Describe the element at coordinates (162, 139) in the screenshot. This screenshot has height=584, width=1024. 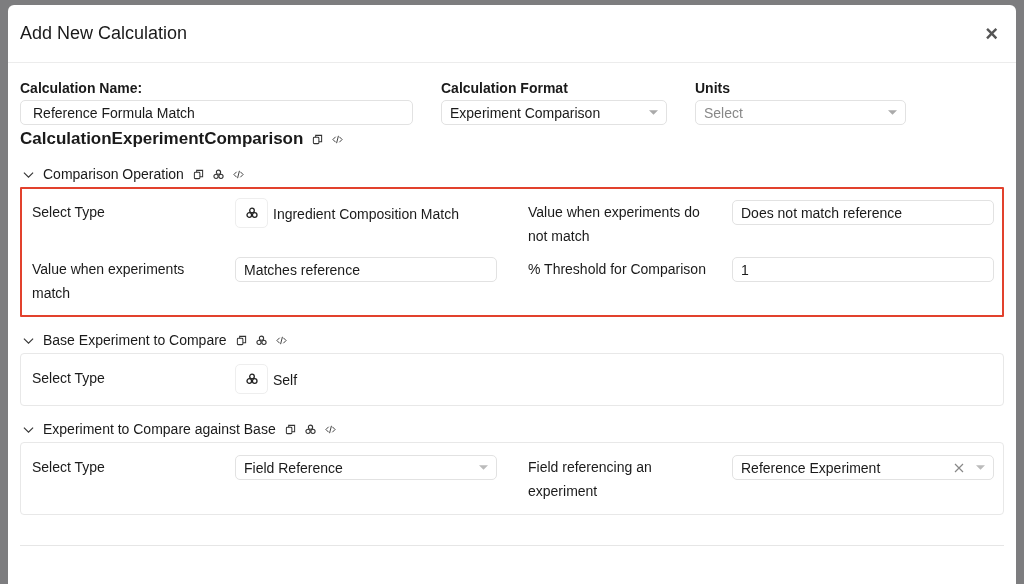
I see `class-name: CalculationExperimentComparison` at that location.